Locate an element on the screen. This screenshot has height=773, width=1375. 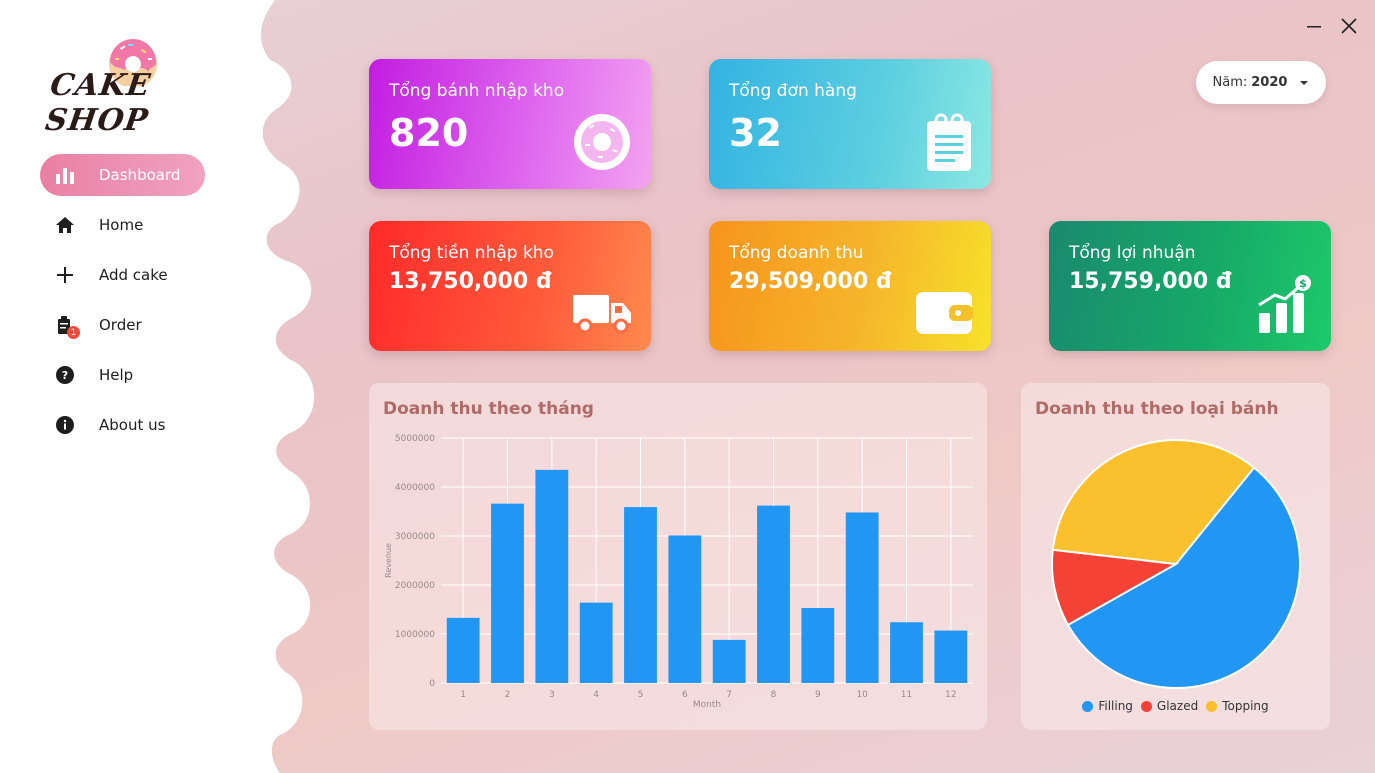
sidebar-item-label: Home is located at coordinates (121, 225).